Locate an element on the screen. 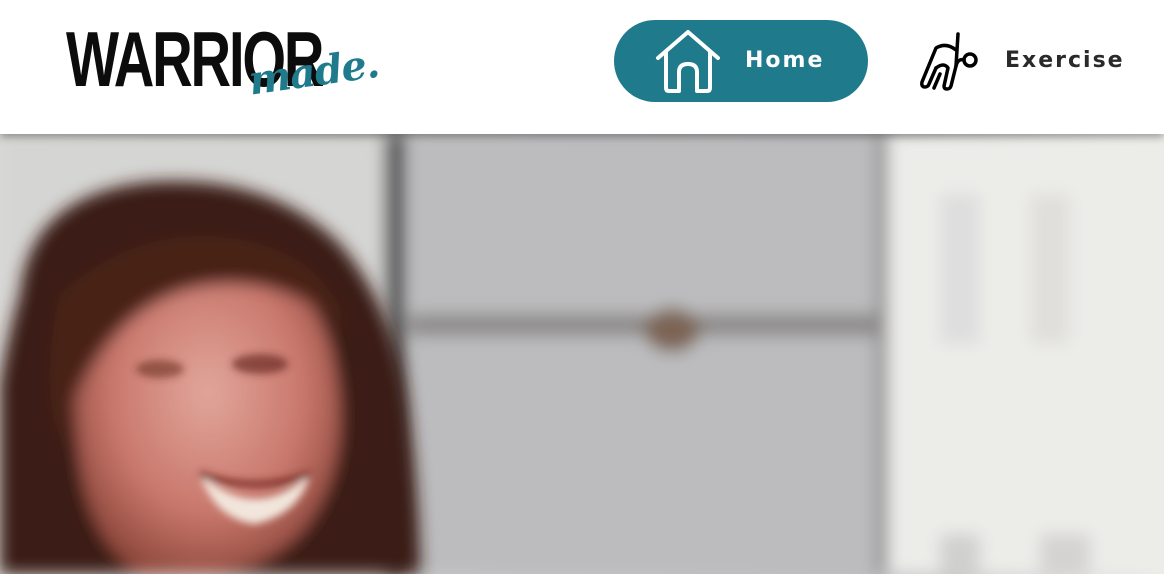  warrior-made-logo: WARRIOR made. is located at coordinates (224, 65).